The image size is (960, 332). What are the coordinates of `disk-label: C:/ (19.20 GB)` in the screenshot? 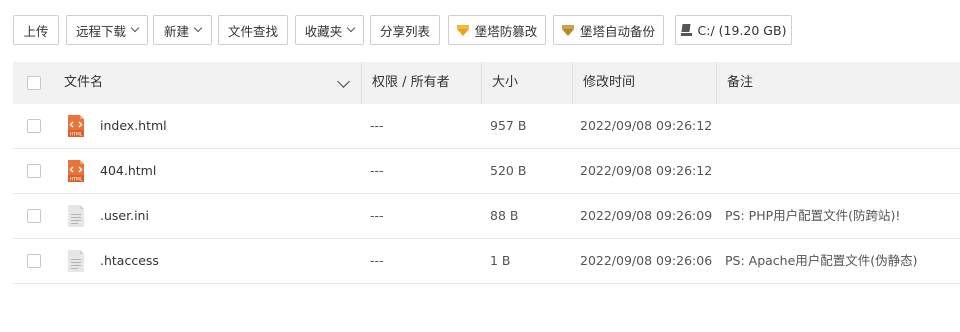 It's located at (742, 30).